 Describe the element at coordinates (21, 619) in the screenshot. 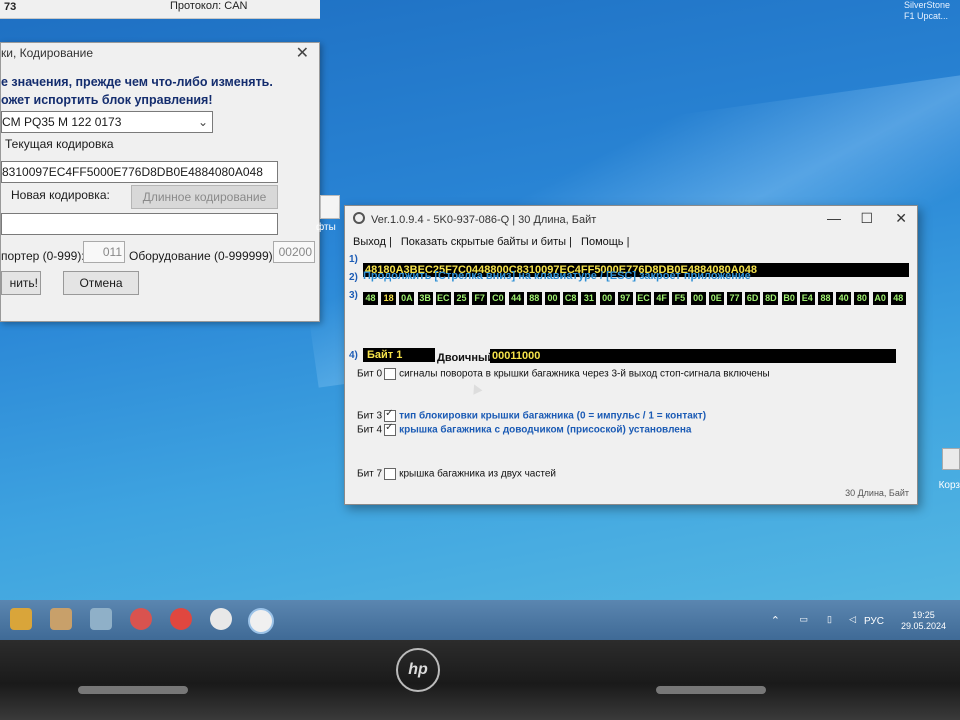

I see `file-explorer-icon` at that location.